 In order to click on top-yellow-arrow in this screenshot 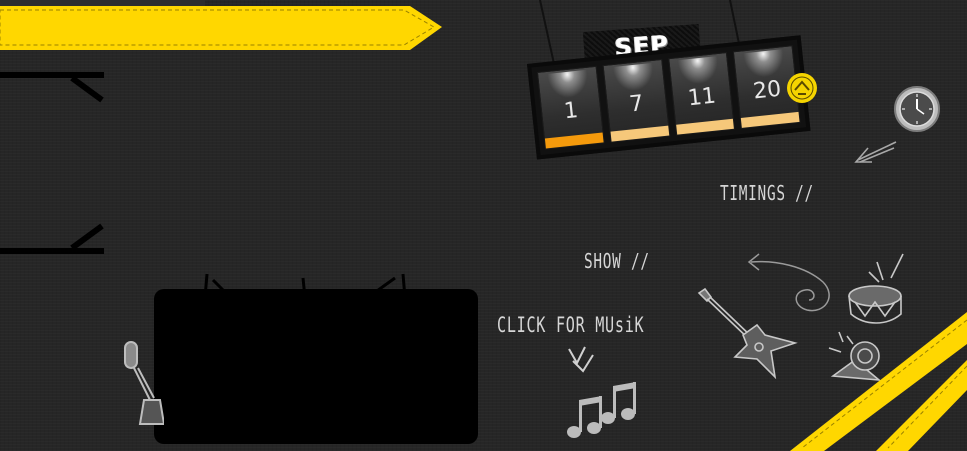, I will do `click(221, 25)`.